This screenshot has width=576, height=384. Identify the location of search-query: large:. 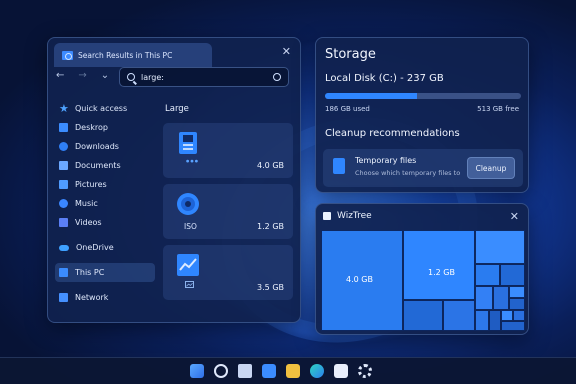
(204, 77).